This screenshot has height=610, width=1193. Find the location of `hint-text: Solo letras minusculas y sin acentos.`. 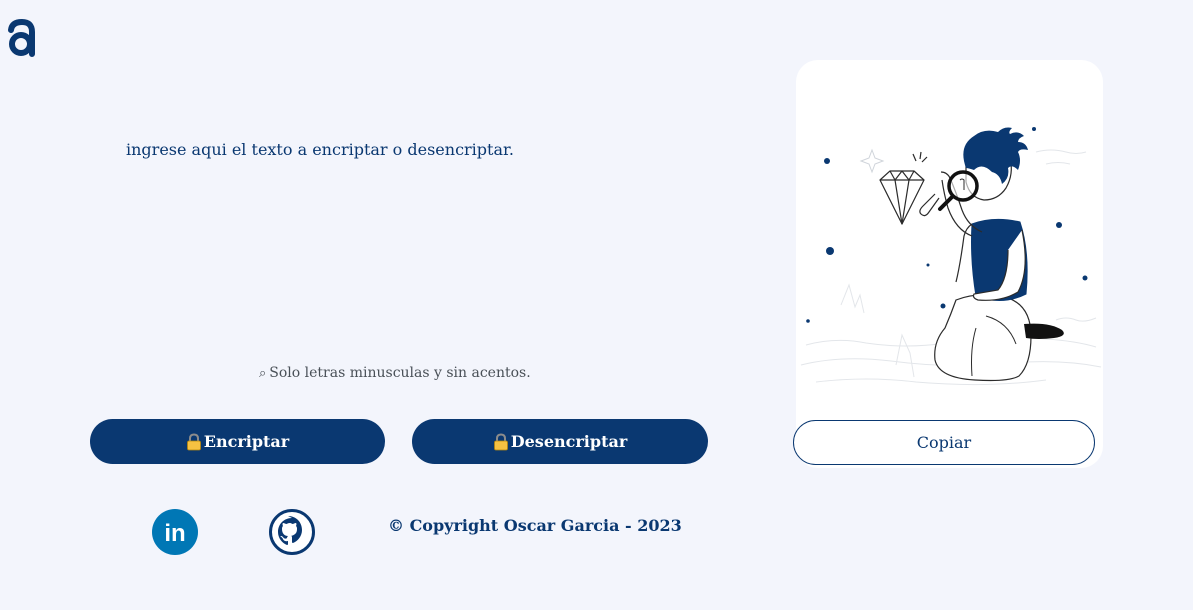

hint-text: Solo letras minusculas y sin acentos. is located at coordinates (400, 373).